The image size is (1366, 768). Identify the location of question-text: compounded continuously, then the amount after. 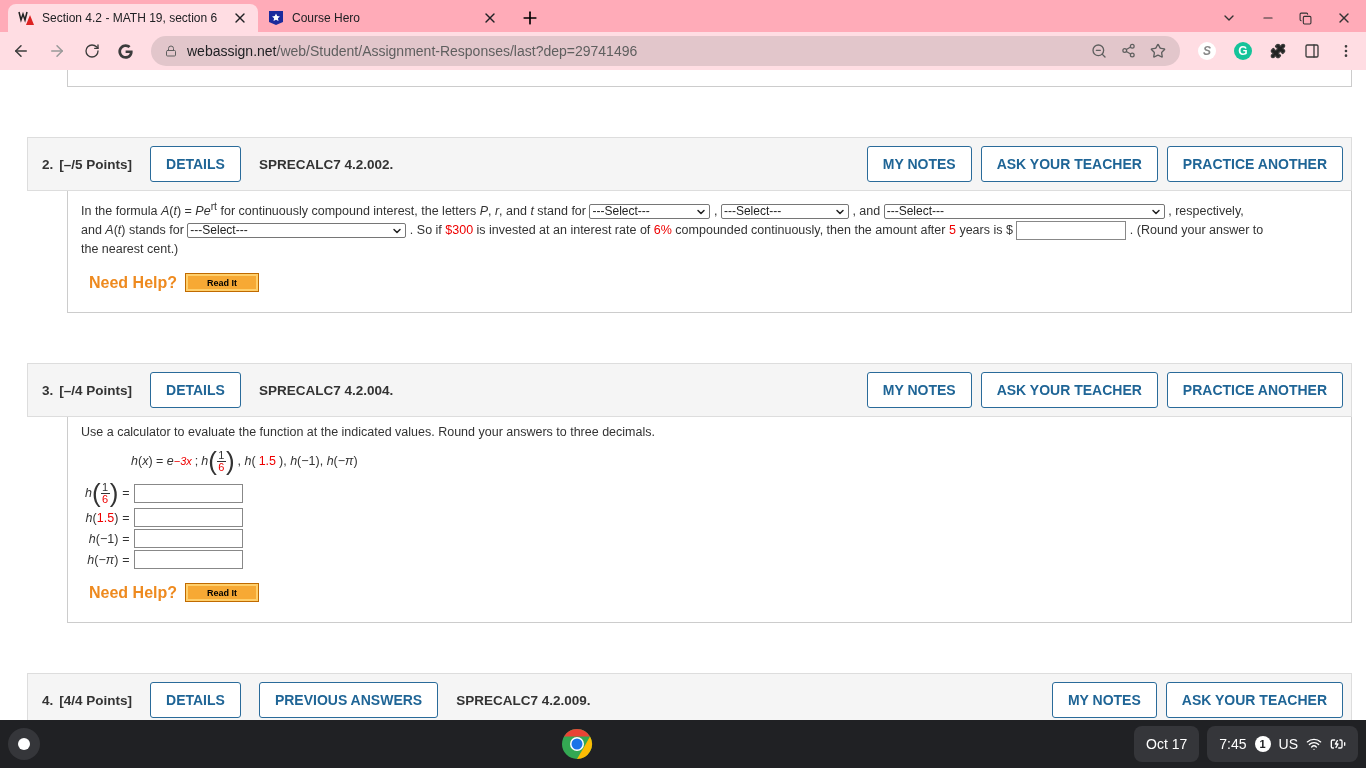
(810, 230).